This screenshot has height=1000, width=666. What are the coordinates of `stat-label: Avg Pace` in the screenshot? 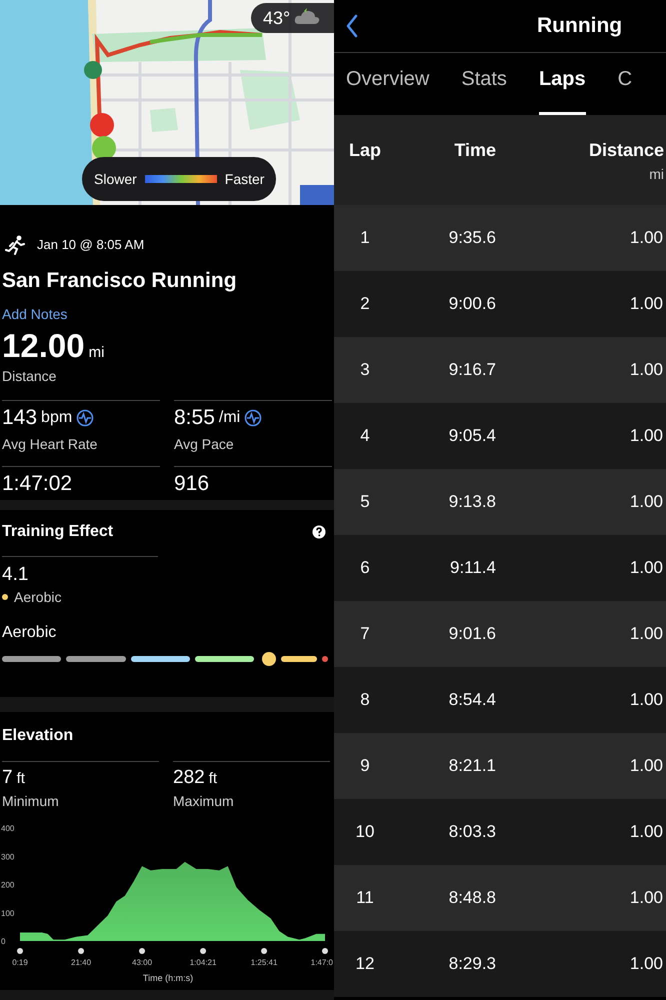 It's located at (204, 444).